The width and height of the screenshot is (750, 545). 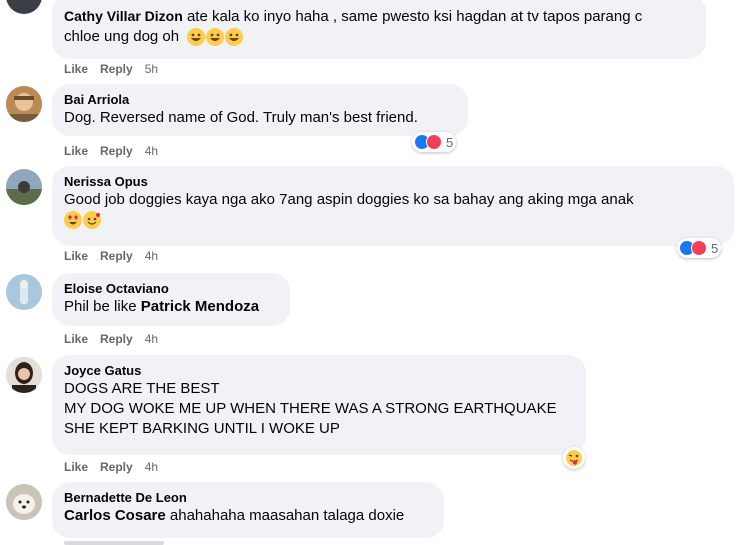 I want to click on comment-author: Cathy Villar Dizon, so click(x=123, y=16).